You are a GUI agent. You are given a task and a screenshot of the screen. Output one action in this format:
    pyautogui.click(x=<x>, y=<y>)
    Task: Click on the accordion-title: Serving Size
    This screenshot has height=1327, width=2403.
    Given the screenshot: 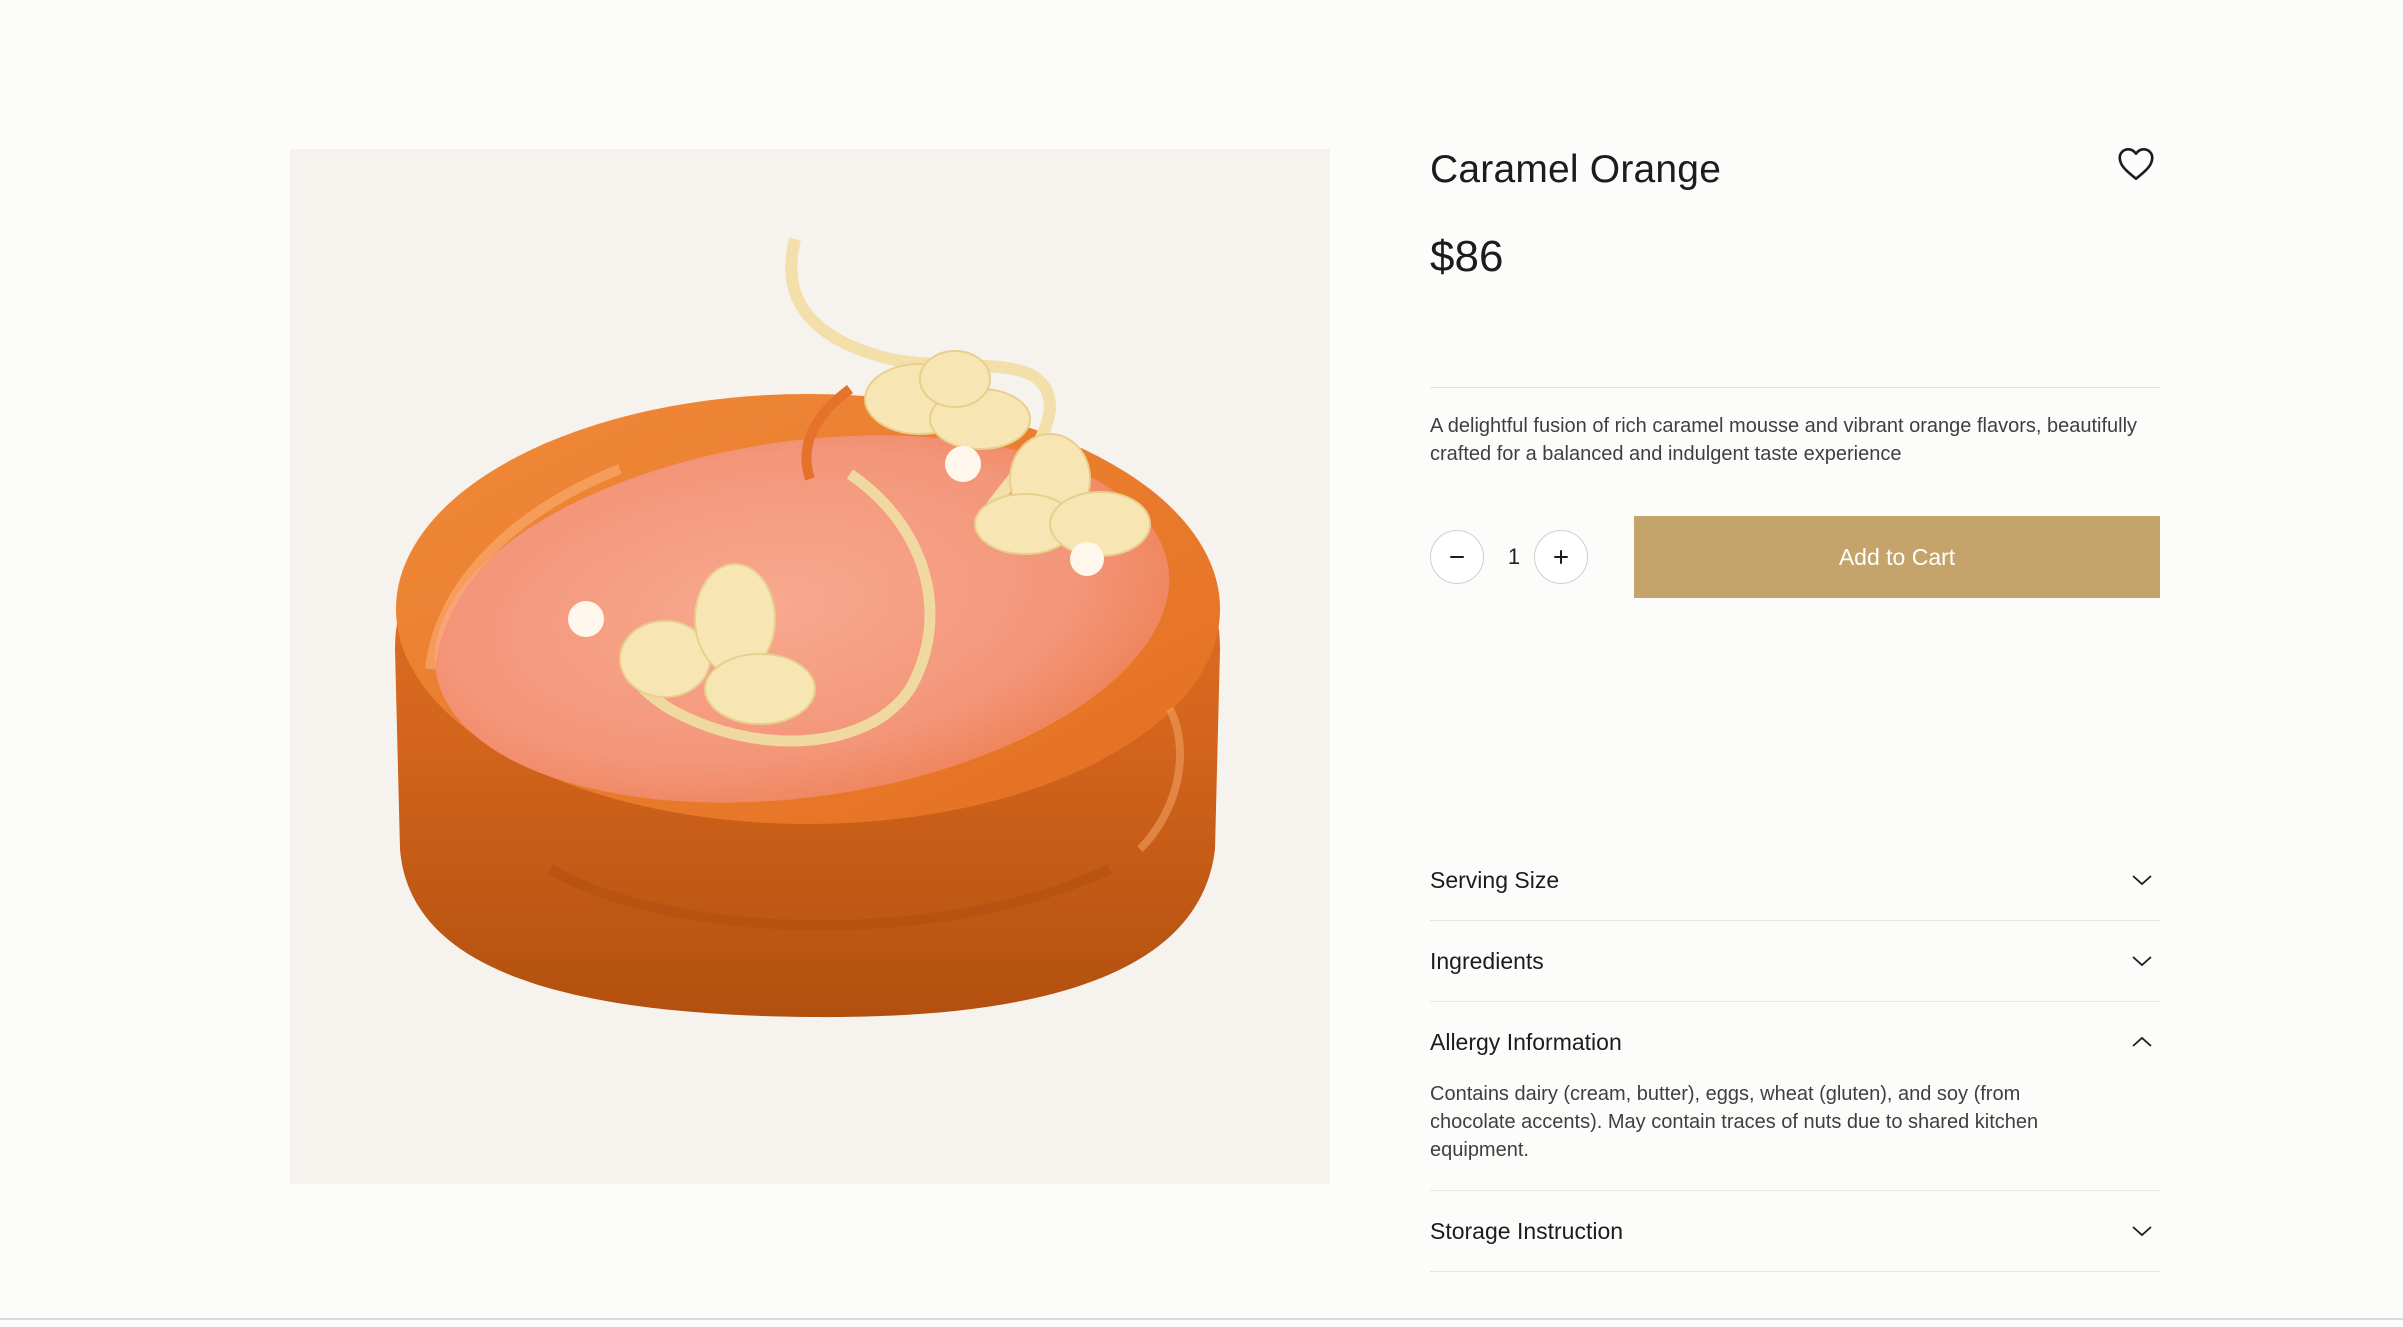 What is the action you would take?
    pyautogui.click(x=1495, y=879)
    